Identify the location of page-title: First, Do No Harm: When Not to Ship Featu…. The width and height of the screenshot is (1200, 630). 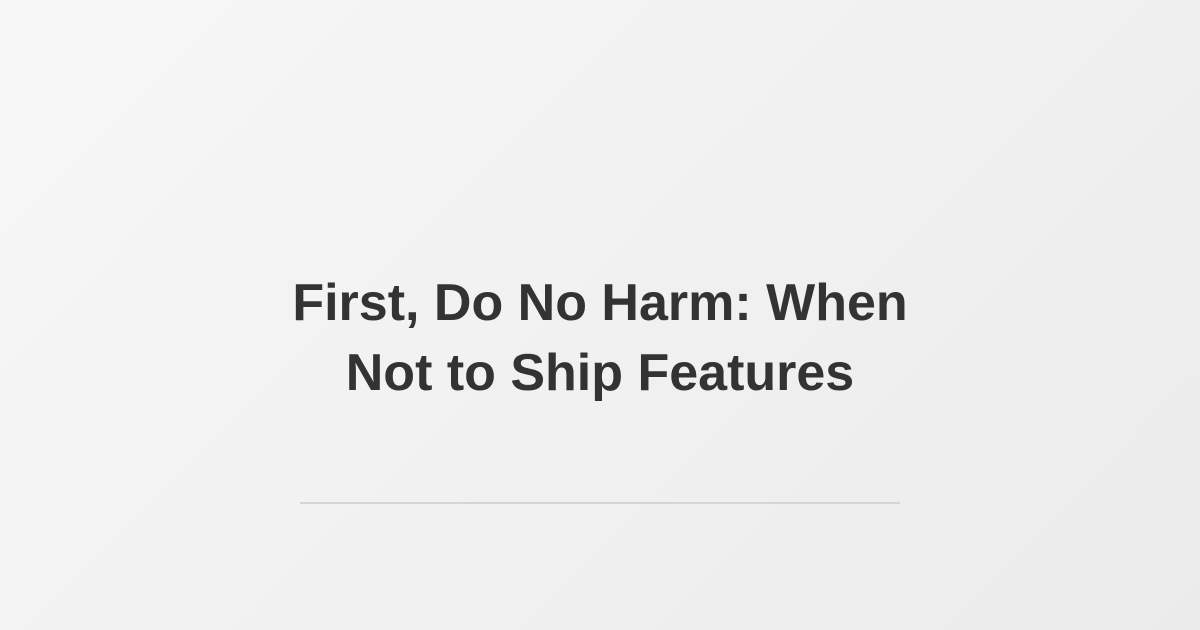
(600, 338).